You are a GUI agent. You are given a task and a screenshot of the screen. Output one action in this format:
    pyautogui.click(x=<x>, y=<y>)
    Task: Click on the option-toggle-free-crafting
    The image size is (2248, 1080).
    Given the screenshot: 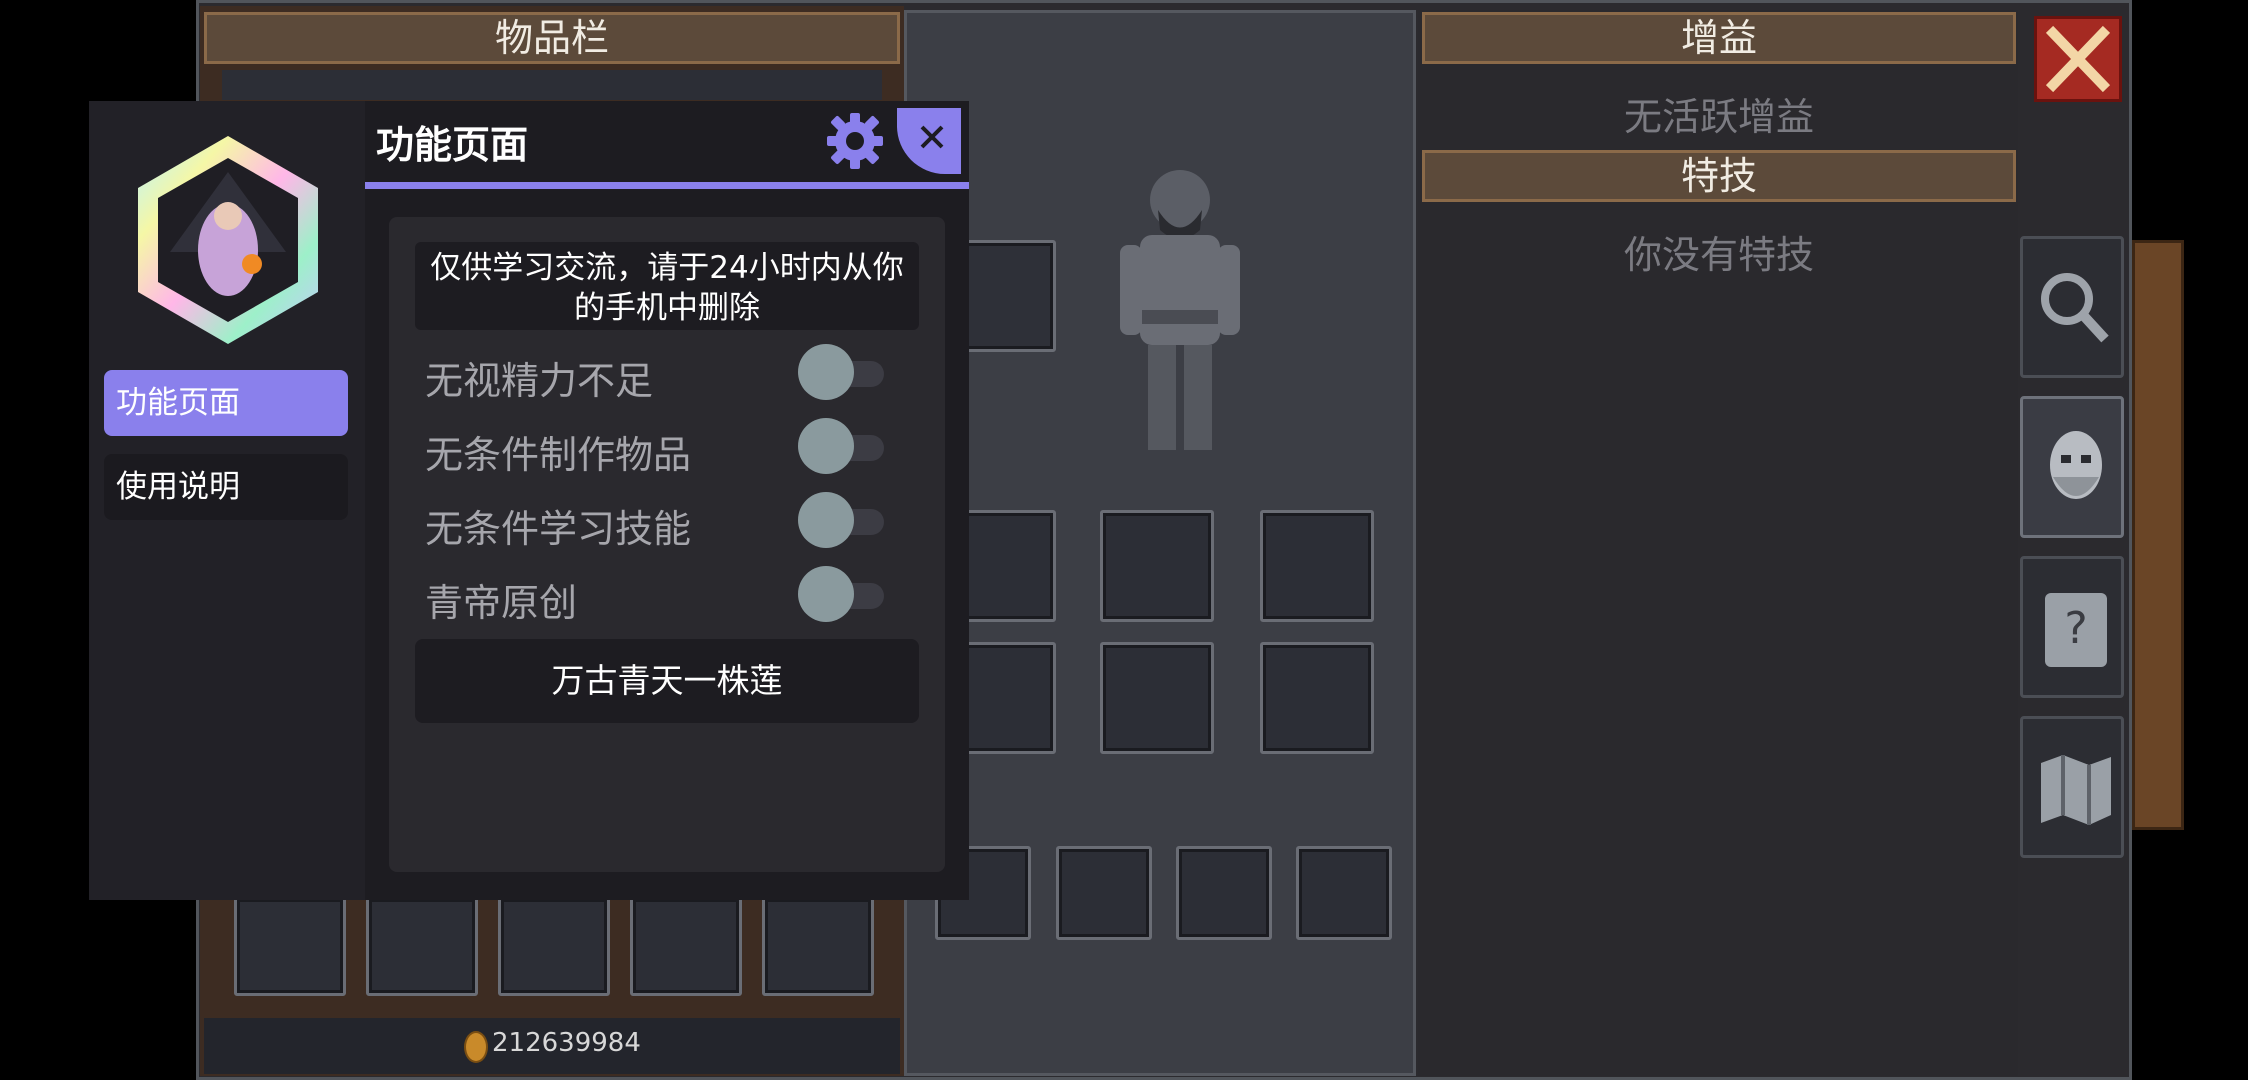 What is the action you would take?
    pyautogui.click(x=843, y=447)
    